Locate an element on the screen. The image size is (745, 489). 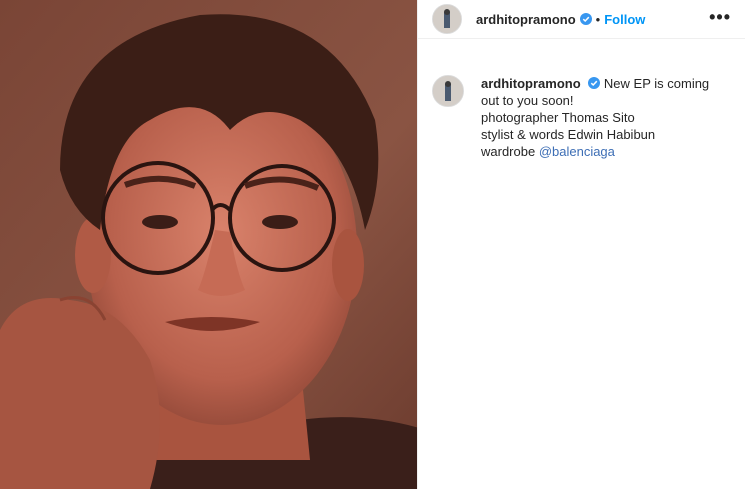
caption-line-2: out to you soon! is located at coordinates (527, 100).